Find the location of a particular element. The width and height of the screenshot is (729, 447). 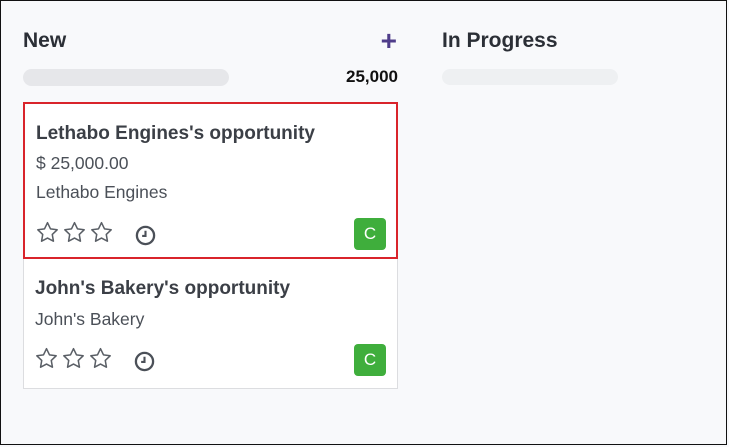

column-progress is located at coordinates (572, 77).